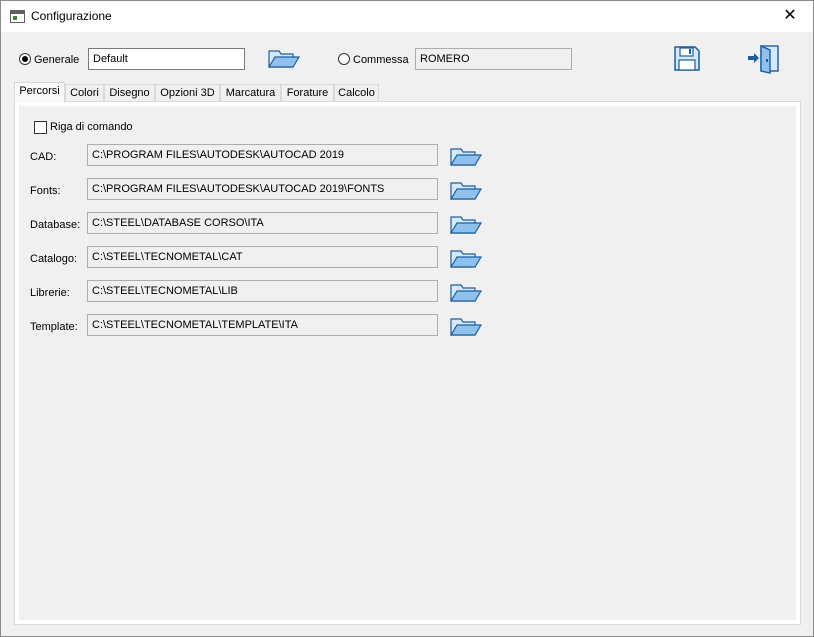 The height and width of the screenshot is (637, 814). I want to click on path-label-librerie: Librerie:, so click(50, 293).